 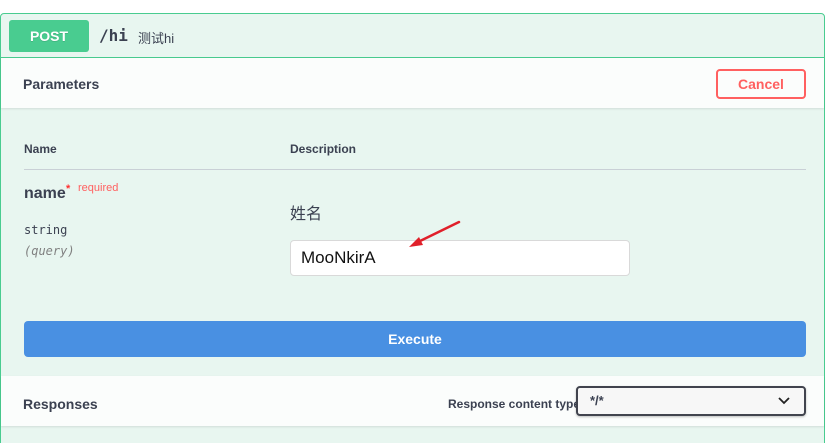 I want to click on column-header-name: Name, so click(x=40, y=149).